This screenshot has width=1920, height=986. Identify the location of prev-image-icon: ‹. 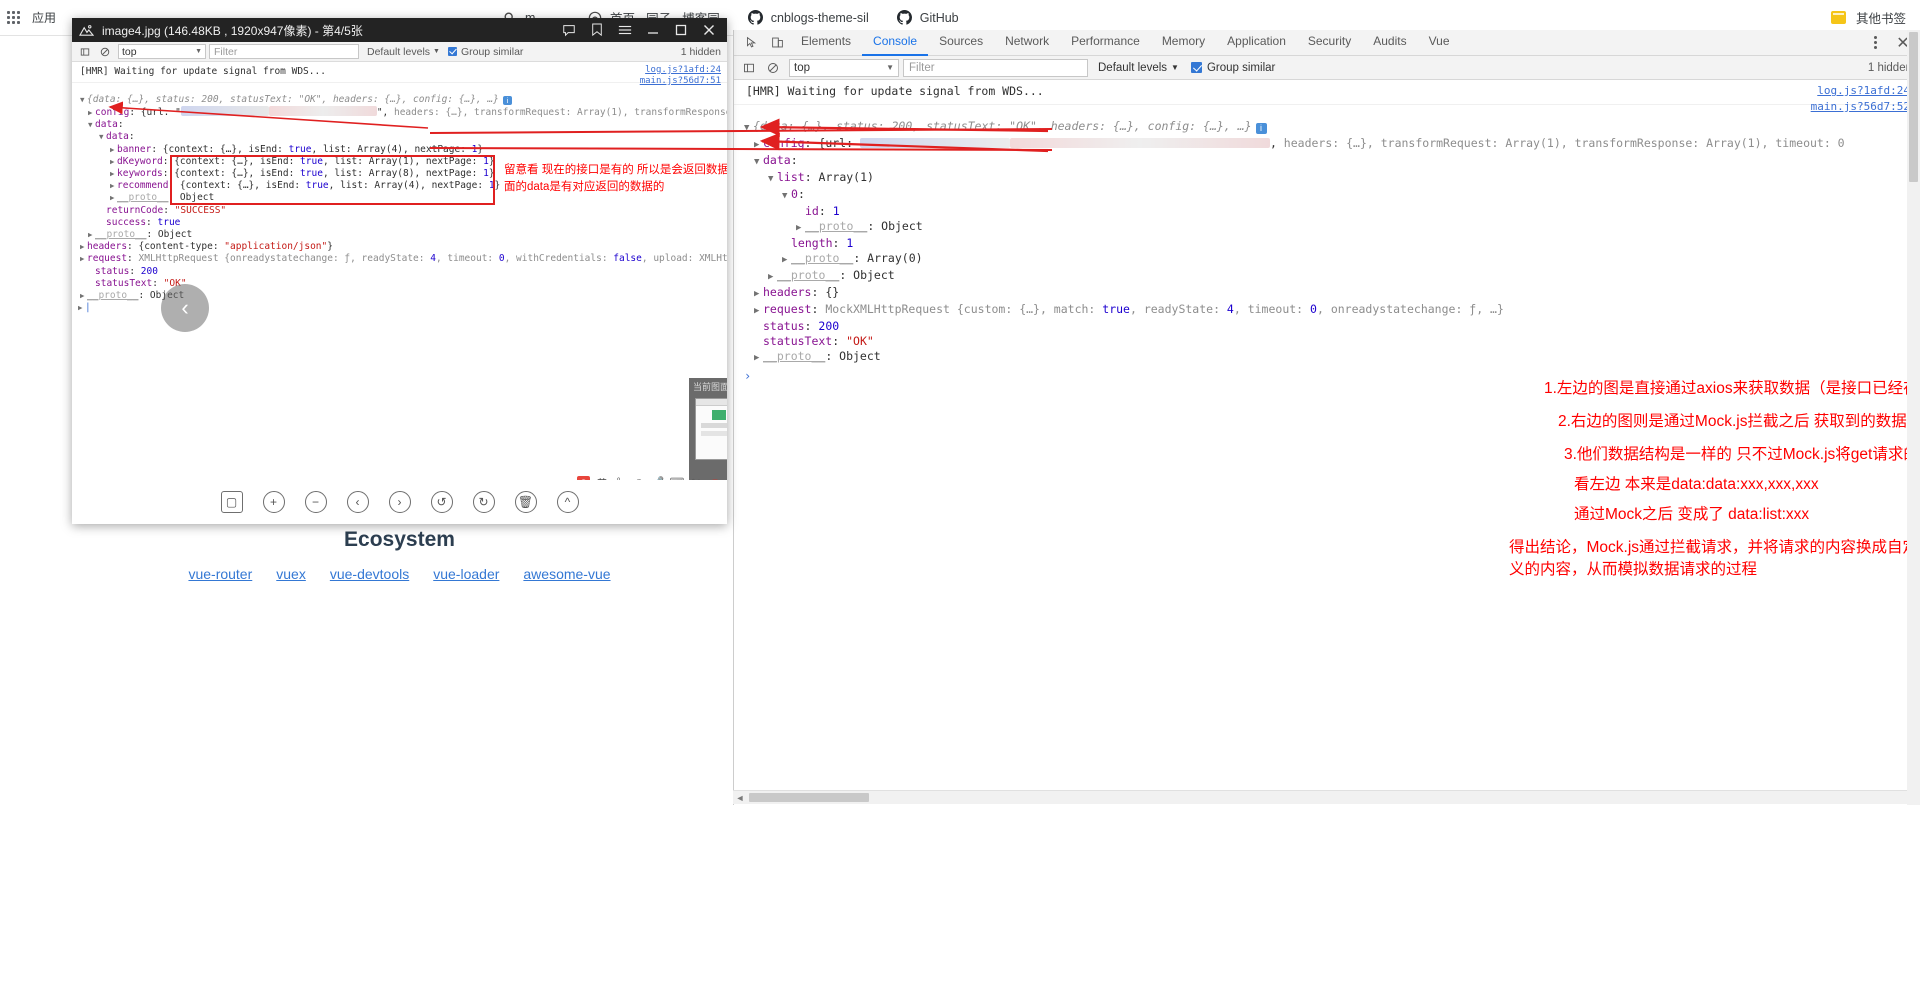
(357, 502).